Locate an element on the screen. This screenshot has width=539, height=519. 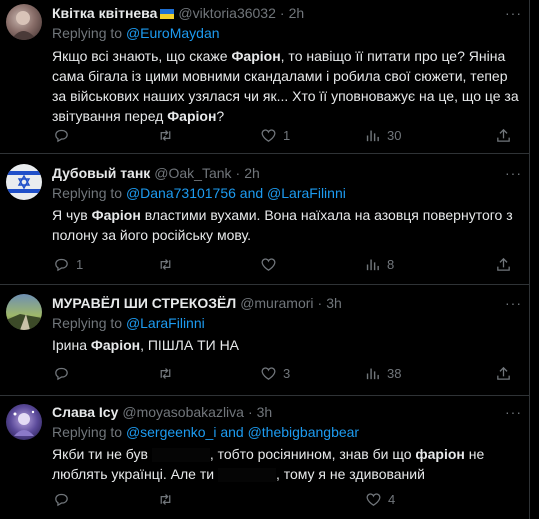
tweet-header: Дубовый танк @Oak_Tank · 2h ··· is located at coordinates (287, 173).